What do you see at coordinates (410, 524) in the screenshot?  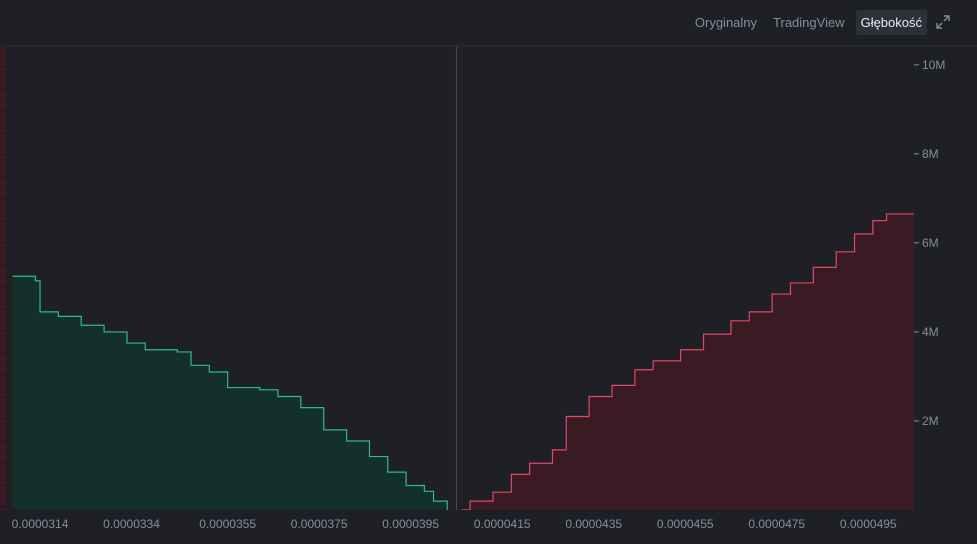 I see `x-tick-label: 0.0000395` at bounding box center [410, 524].